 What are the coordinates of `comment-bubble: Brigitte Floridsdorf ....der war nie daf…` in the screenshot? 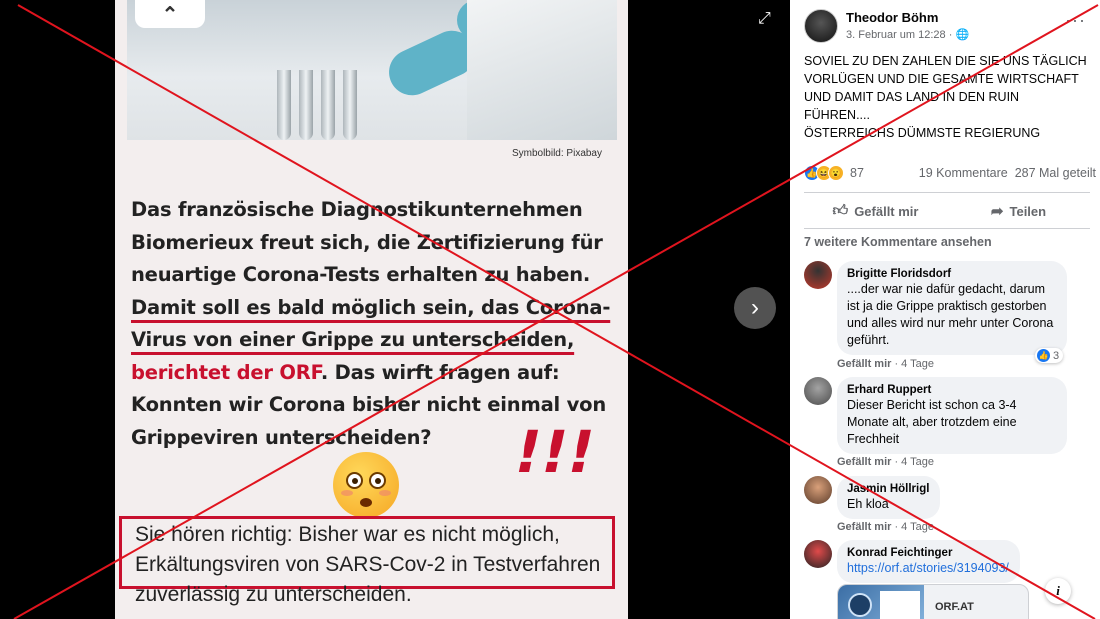 It's located at (952, 308).